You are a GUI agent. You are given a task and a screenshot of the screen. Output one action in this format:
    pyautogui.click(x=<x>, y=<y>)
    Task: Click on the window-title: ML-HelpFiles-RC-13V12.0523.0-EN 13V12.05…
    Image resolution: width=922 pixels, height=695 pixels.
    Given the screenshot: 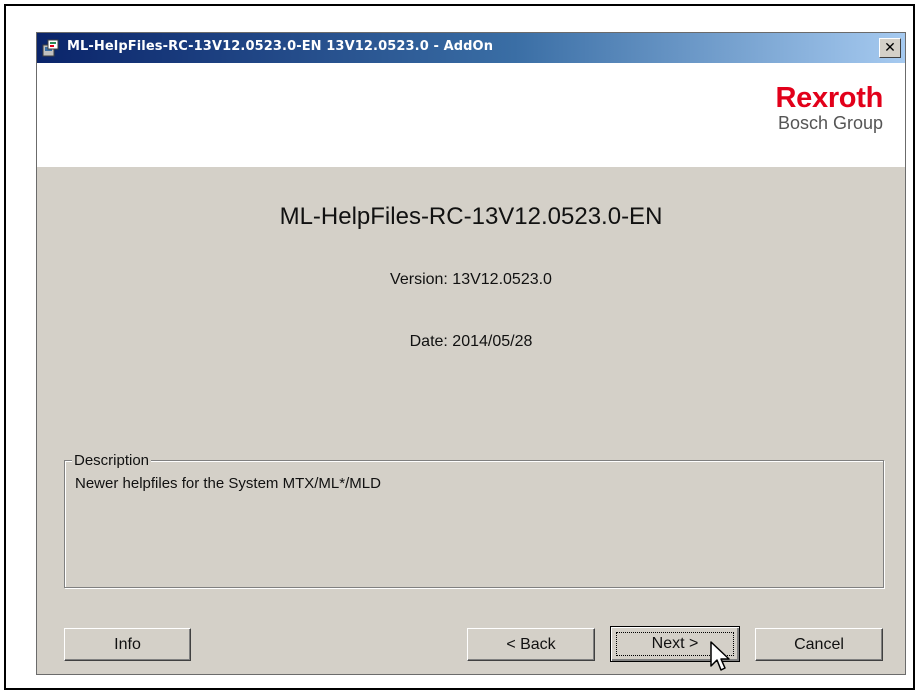 What is the action you would take?
    pyautogui.click(x=280, y=46)
    